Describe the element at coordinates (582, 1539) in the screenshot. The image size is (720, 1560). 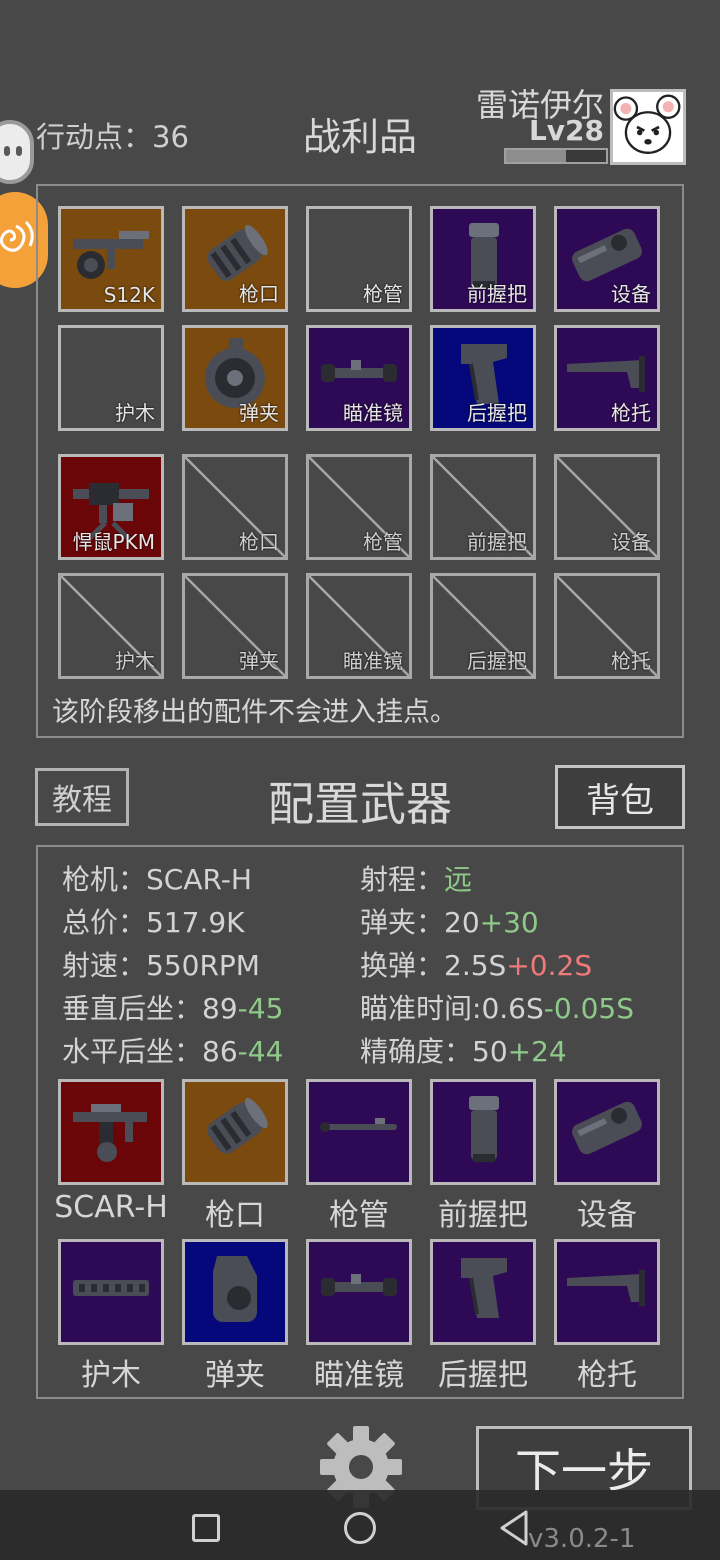
I see `version-label: v3.0.2-1` at that location.